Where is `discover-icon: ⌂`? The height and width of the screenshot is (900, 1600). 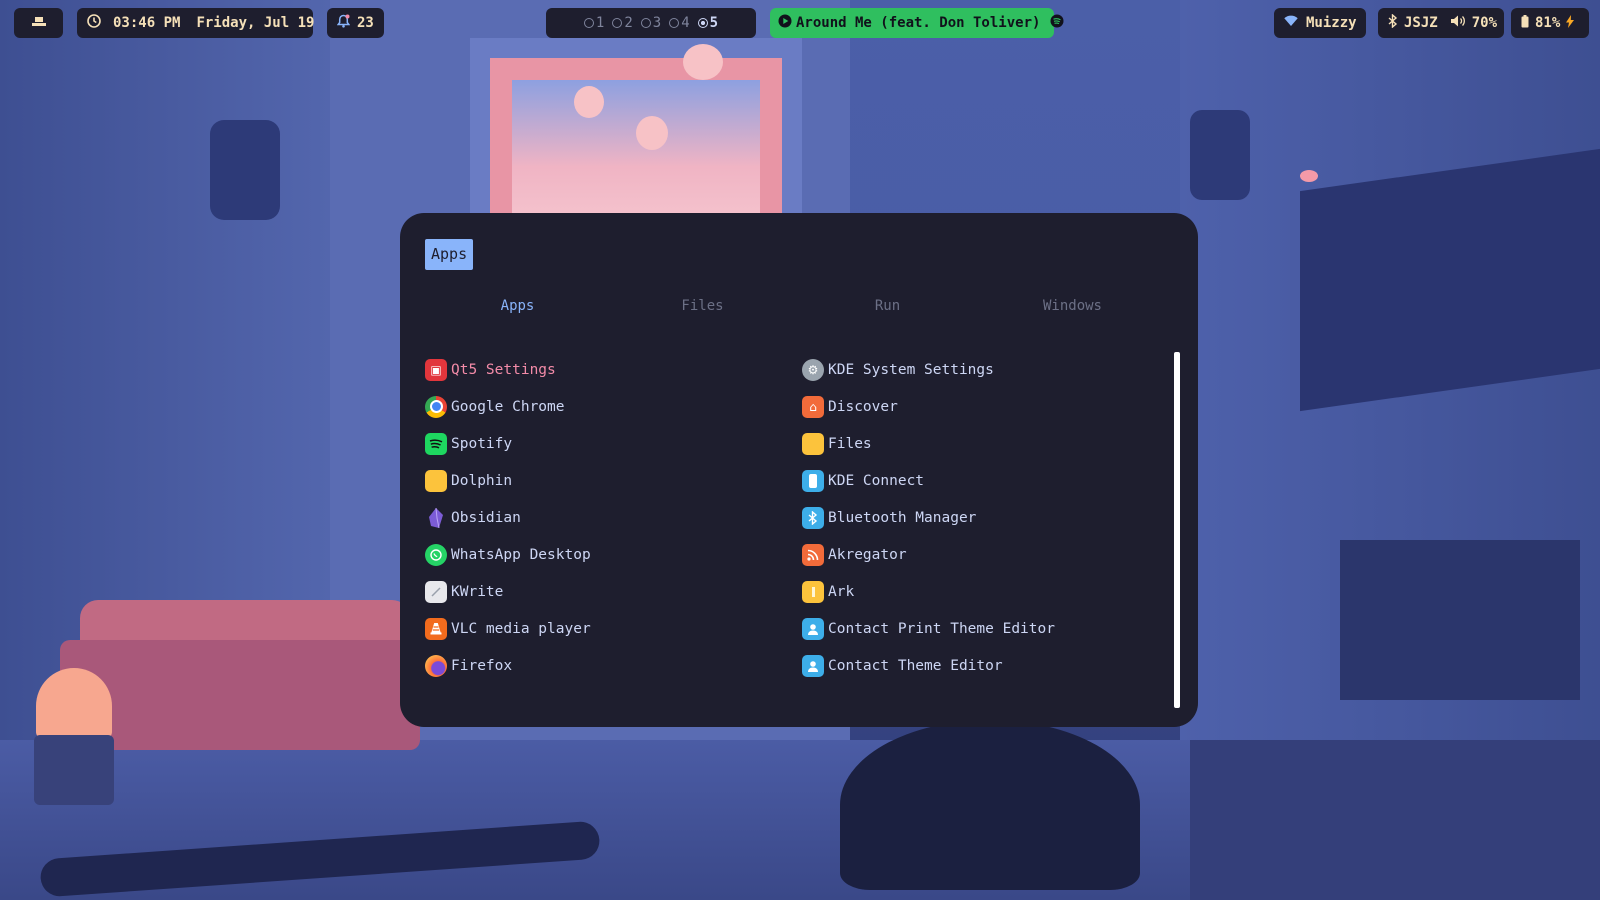 discover-icon: ⌂ is located at coordinates (813, 406).